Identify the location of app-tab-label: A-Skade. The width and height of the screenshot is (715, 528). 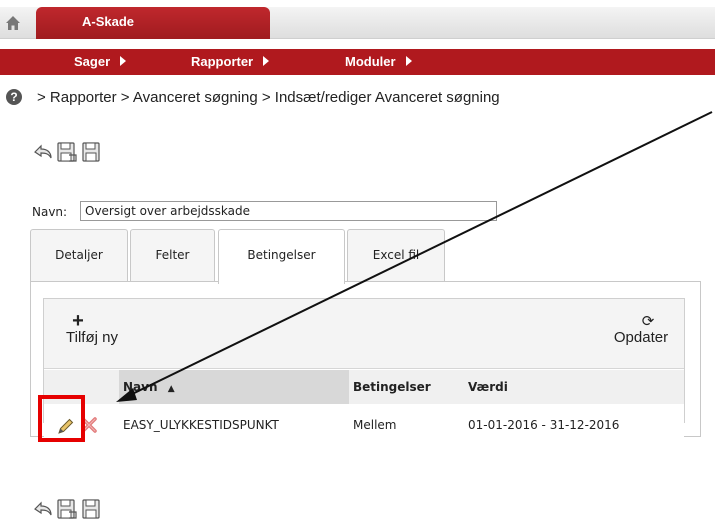
(108, 21).